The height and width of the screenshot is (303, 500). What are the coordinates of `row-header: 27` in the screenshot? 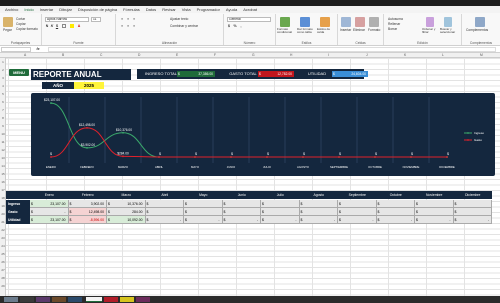 It's located at (3, 270).